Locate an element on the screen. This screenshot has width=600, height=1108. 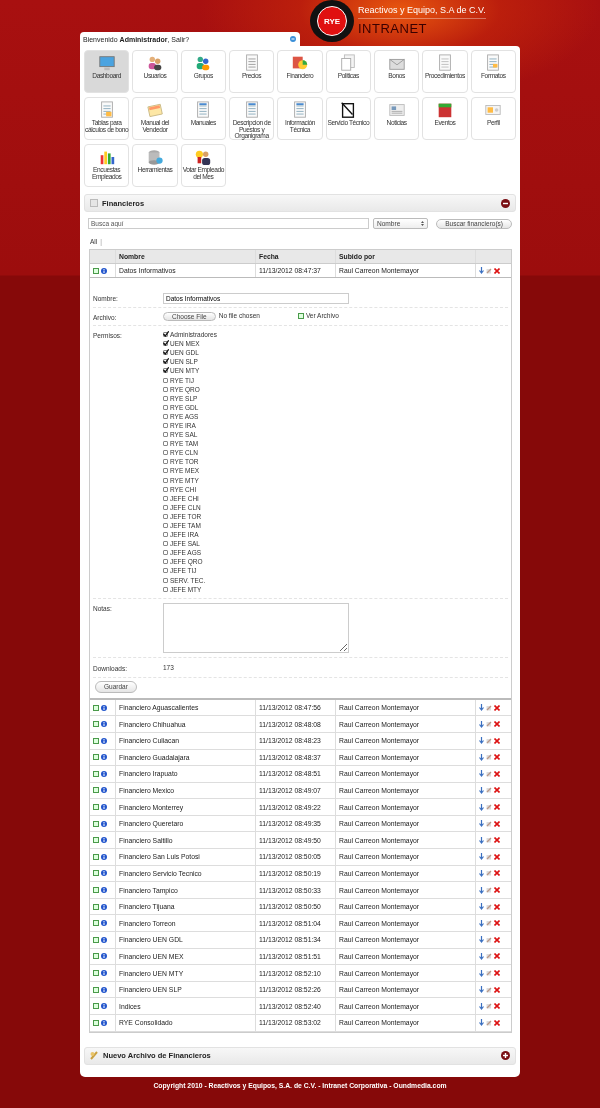
chat-icon is located at coordinates (293, 39).